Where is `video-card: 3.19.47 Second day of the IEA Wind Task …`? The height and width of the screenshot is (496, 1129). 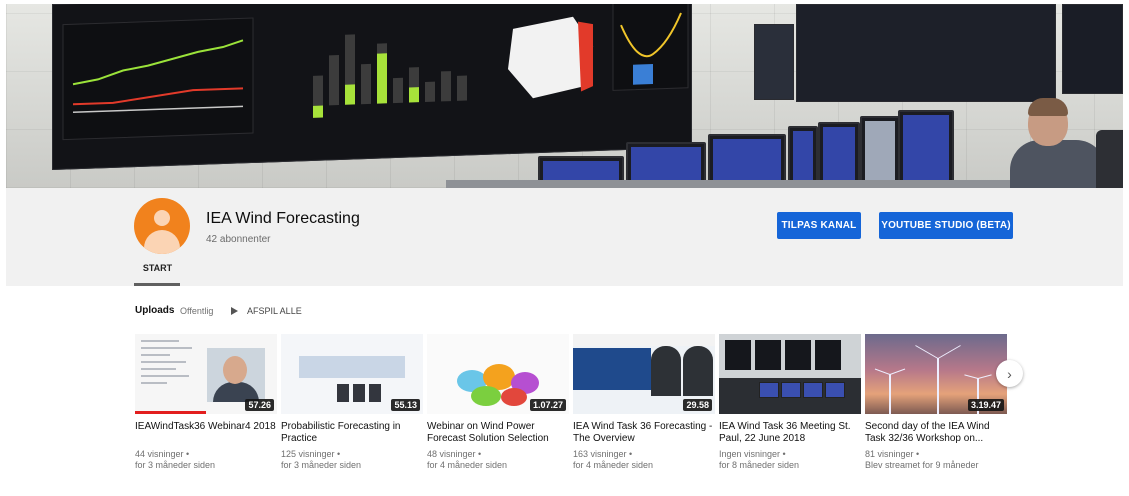 video-card: 3.19.47 Second day of the IEA Wind Task … is located at coordinates (936, 402).